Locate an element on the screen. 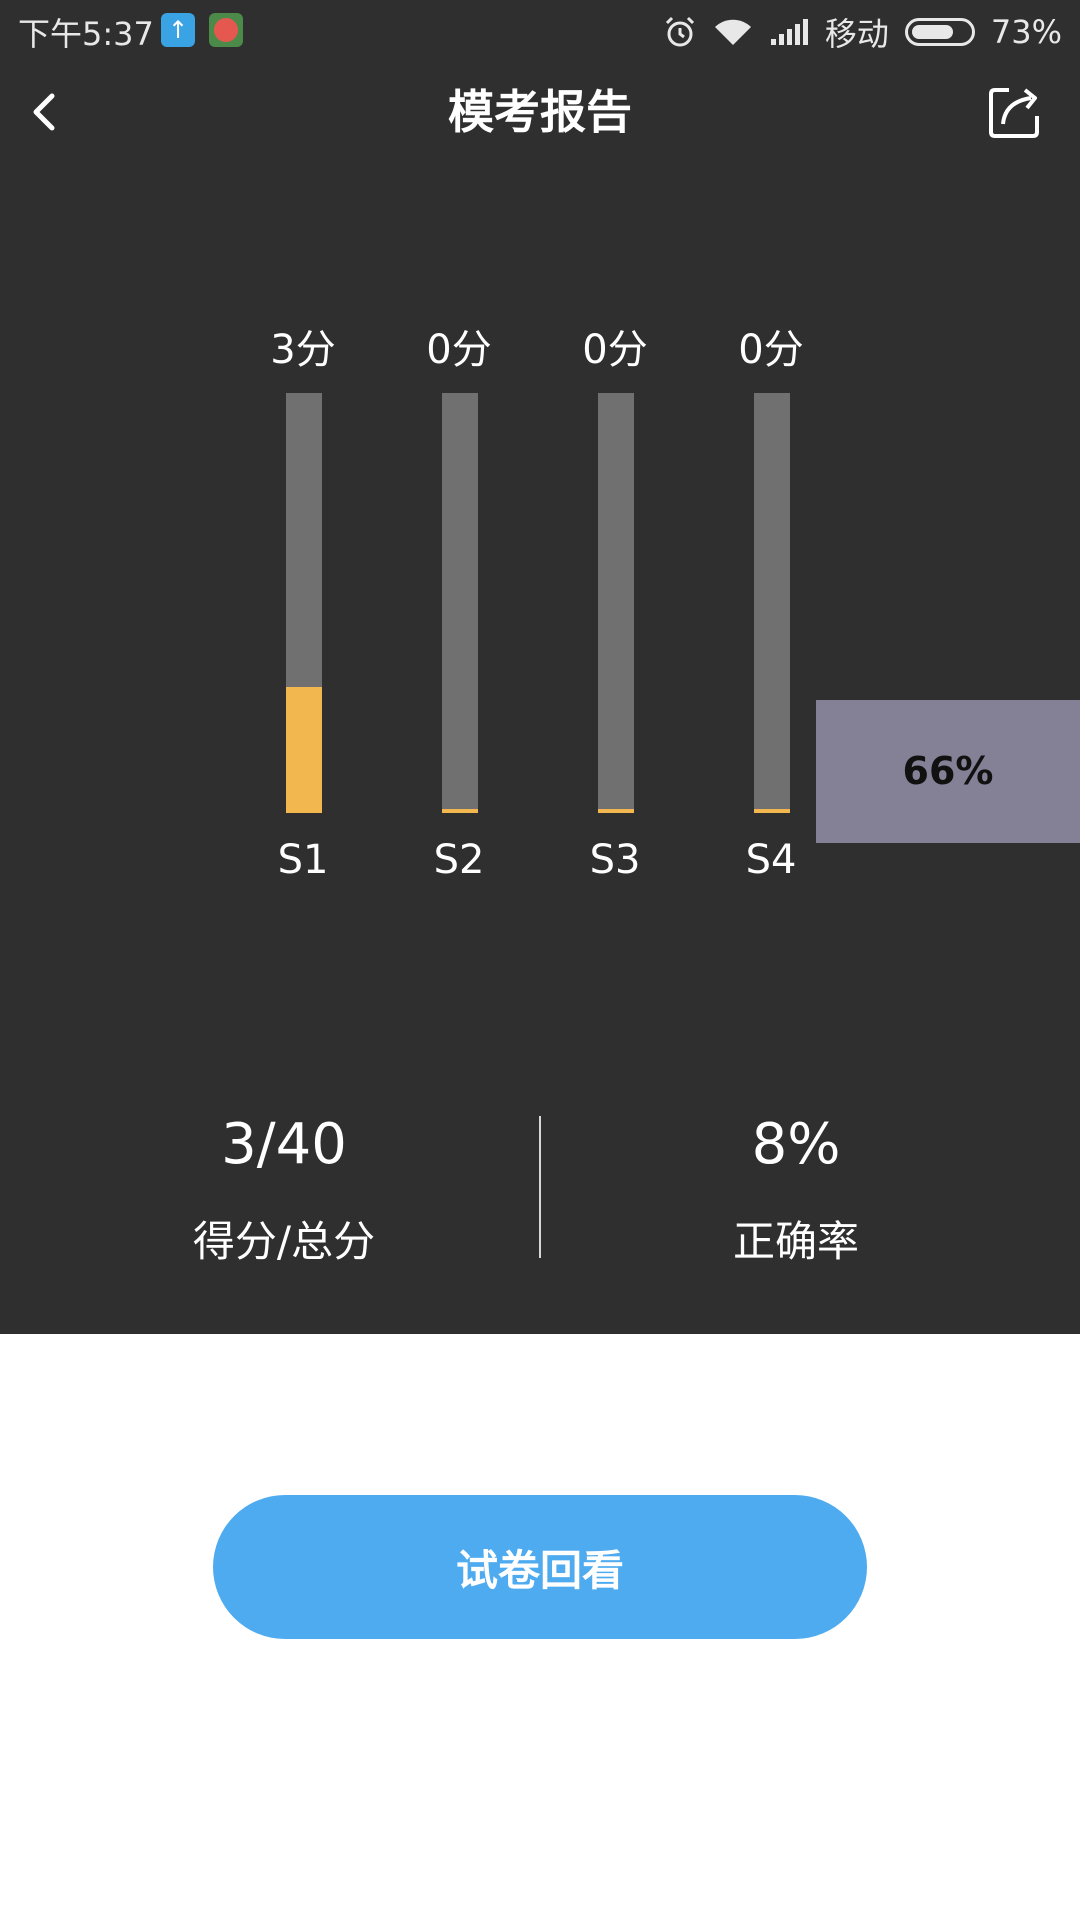 The image size is (1080, 1920). percent-tag: 66% is located at coordinates (948, 771).